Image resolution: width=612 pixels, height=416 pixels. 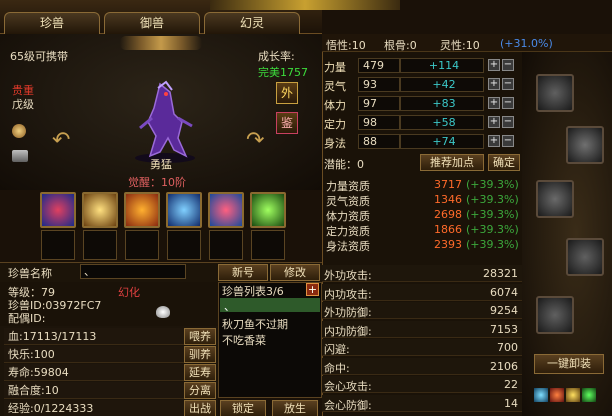 I want to click on tab-tame: 御兽, so click(x=152, y=23).